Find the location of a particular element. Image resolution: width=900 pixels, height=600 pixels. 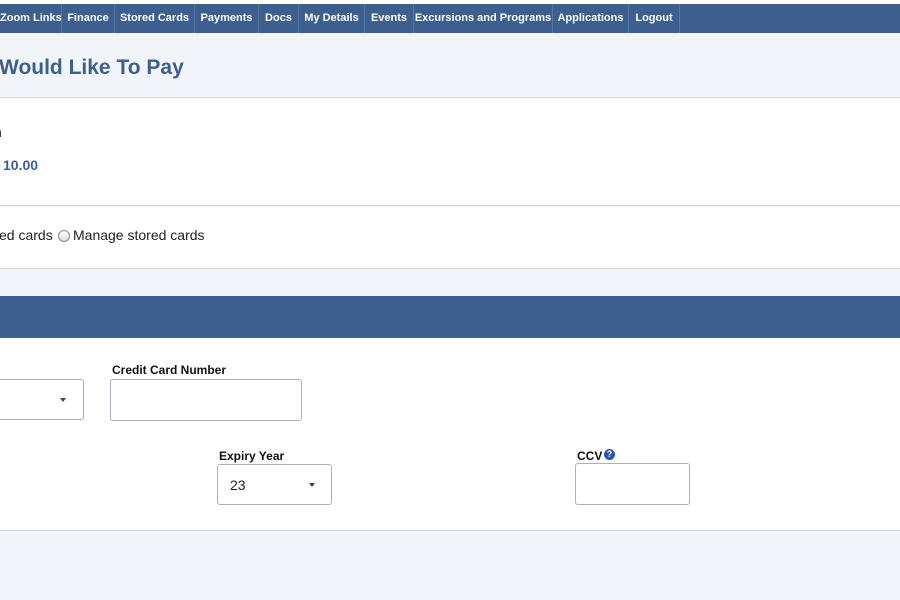

nav-item-stored-cards: Stored Cards is located at coordinates (155, 18).